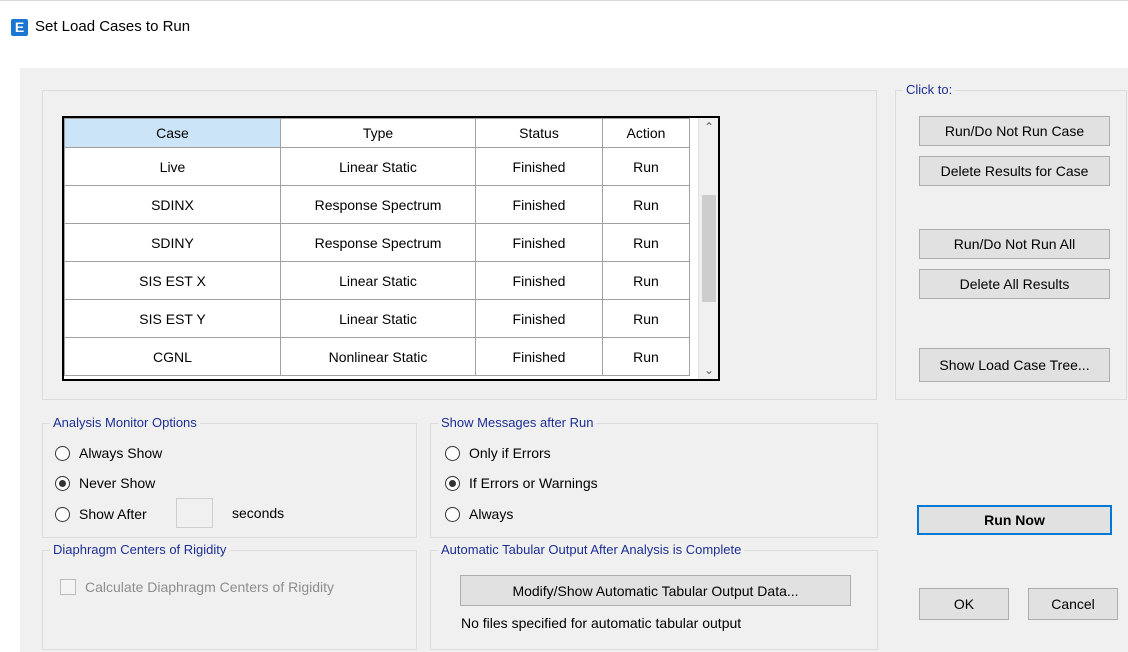 The height and width of the screenshot is (652, 1128). I want to click on if-errors-or-warnings-label: If Errors or Warnings, so click(533, 483).